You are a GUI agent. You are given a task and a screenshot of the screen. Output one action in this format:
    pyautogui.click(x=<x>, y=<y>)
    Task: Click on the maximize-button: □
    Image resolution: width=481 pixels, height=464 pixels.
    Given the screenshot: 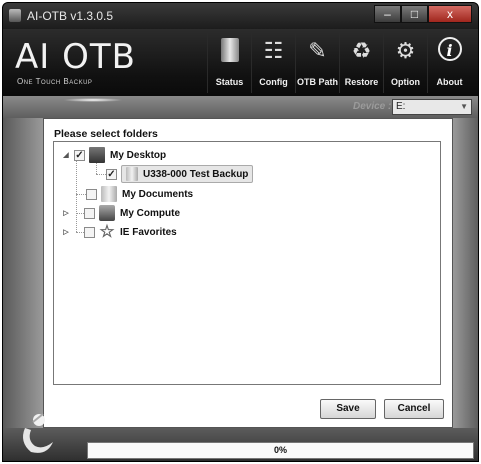 What is the action you would take?
    pyautogui.click(x=414, y=14)
    